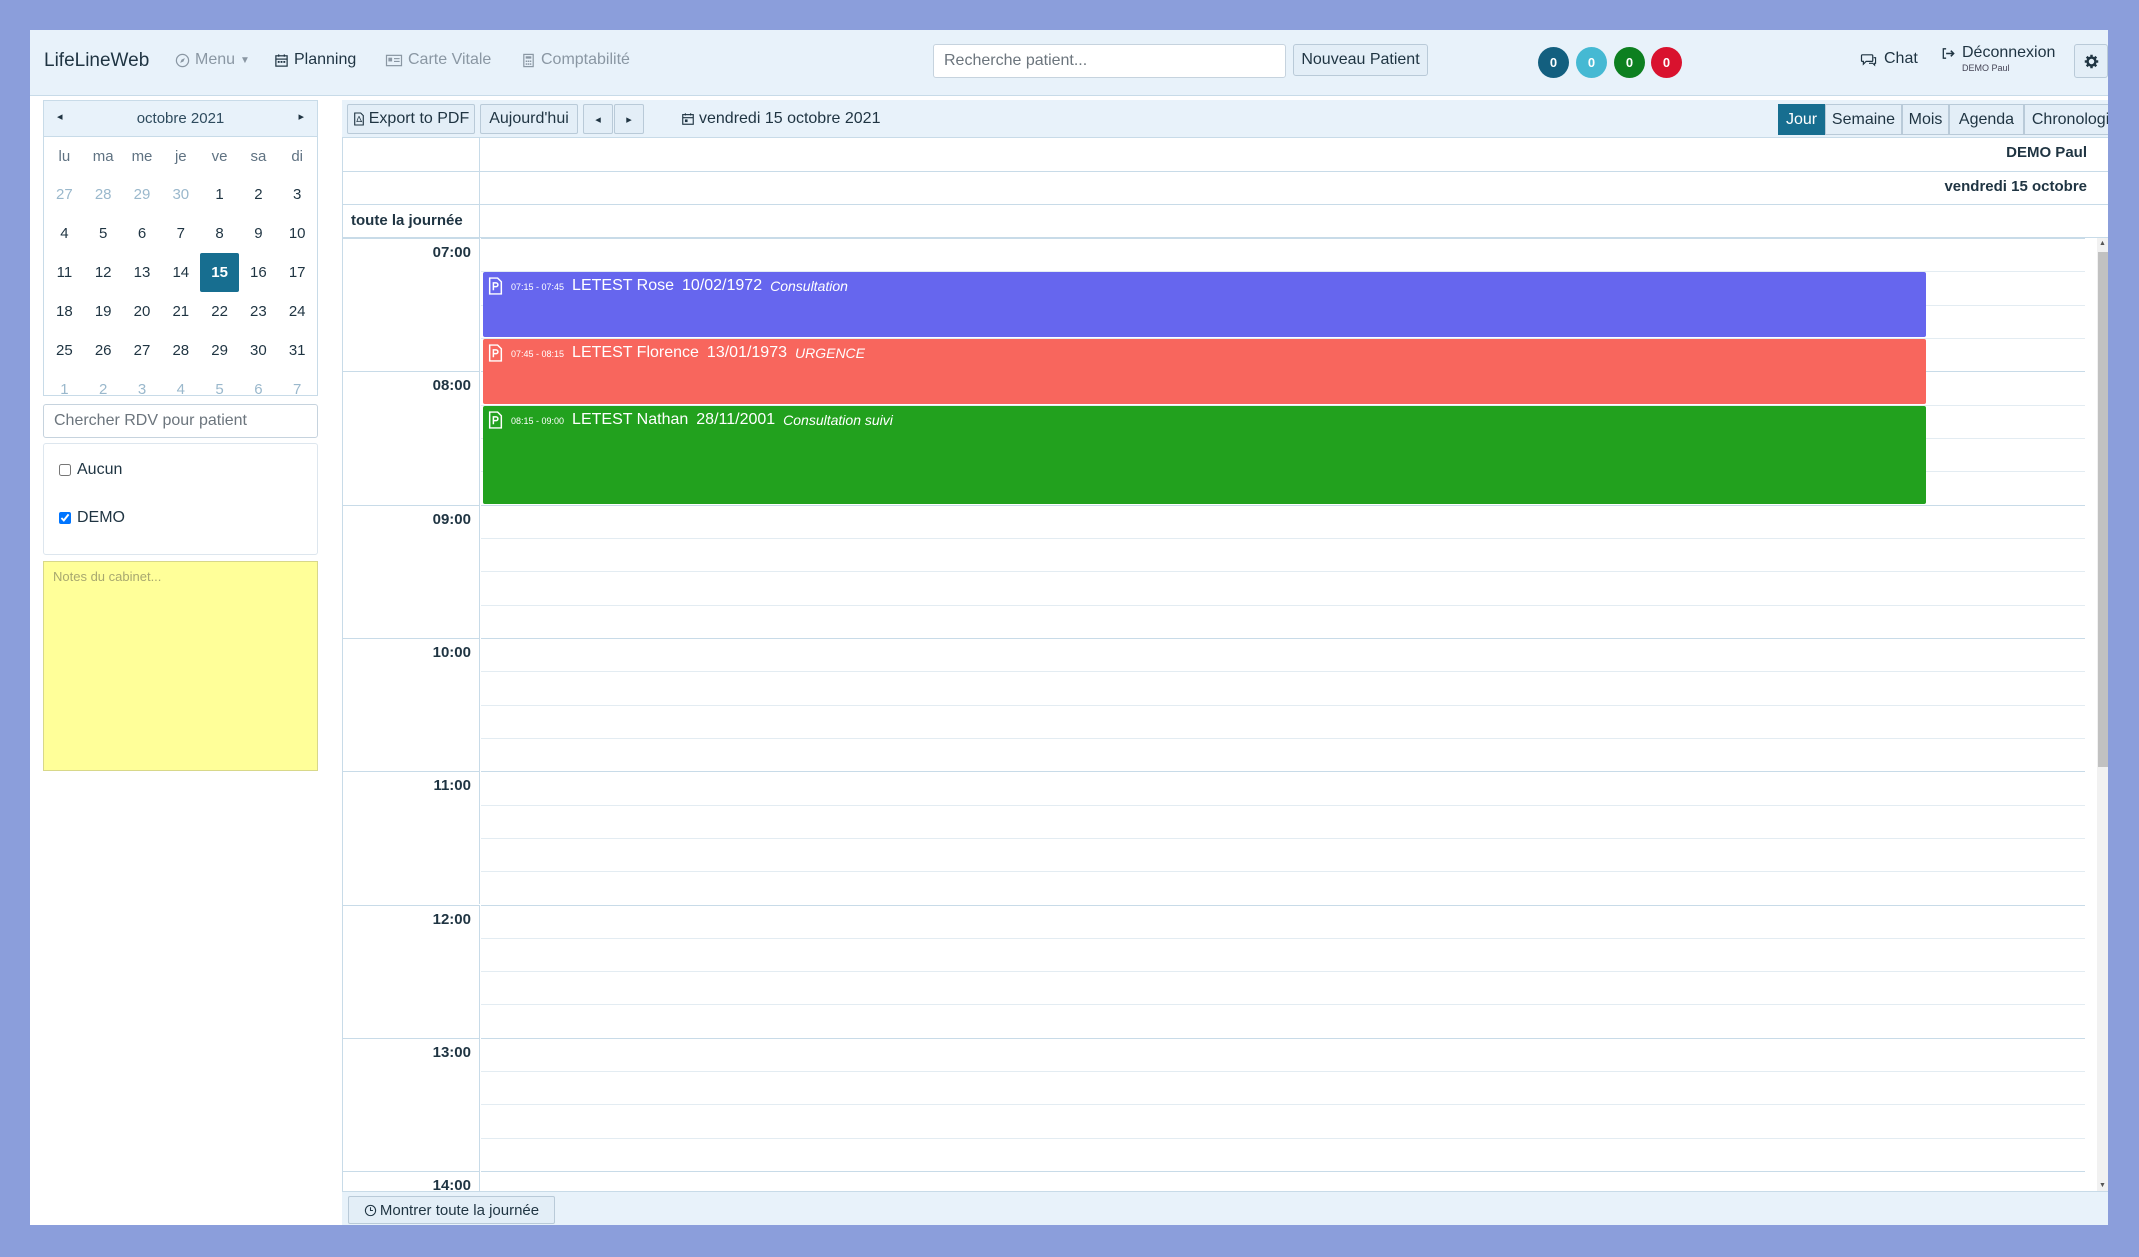 This screenshot has height=1257, width=2139. I want to click on filter-aucun-checkbox, so click(65, 470).